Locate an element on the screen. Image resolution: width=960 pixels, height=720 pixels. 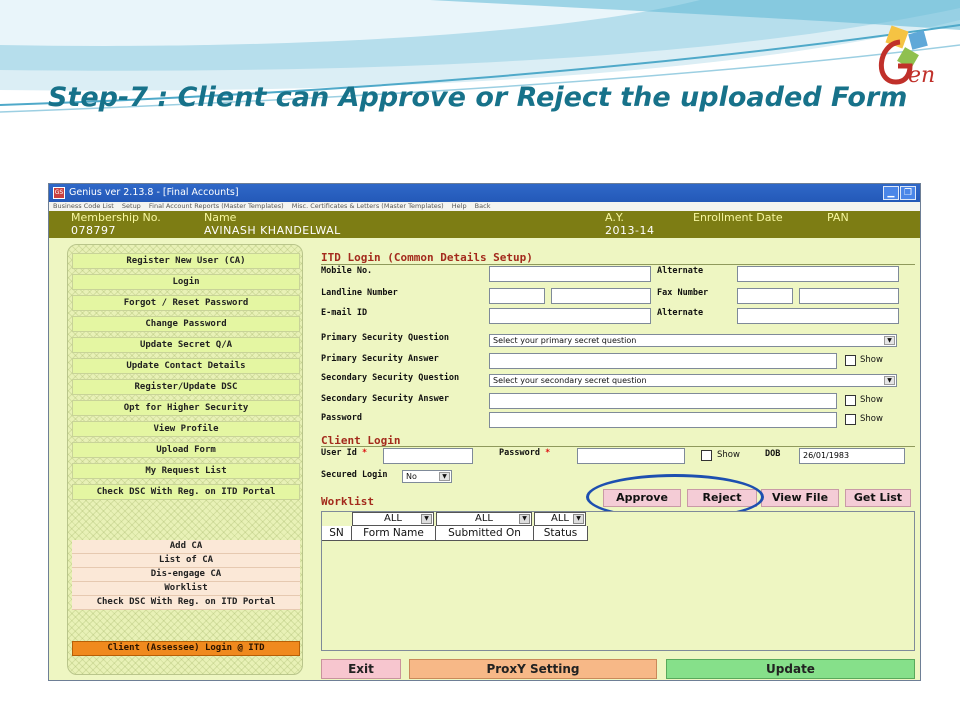
primary-answer-show-label: Show is located at coordinates (871, 360).